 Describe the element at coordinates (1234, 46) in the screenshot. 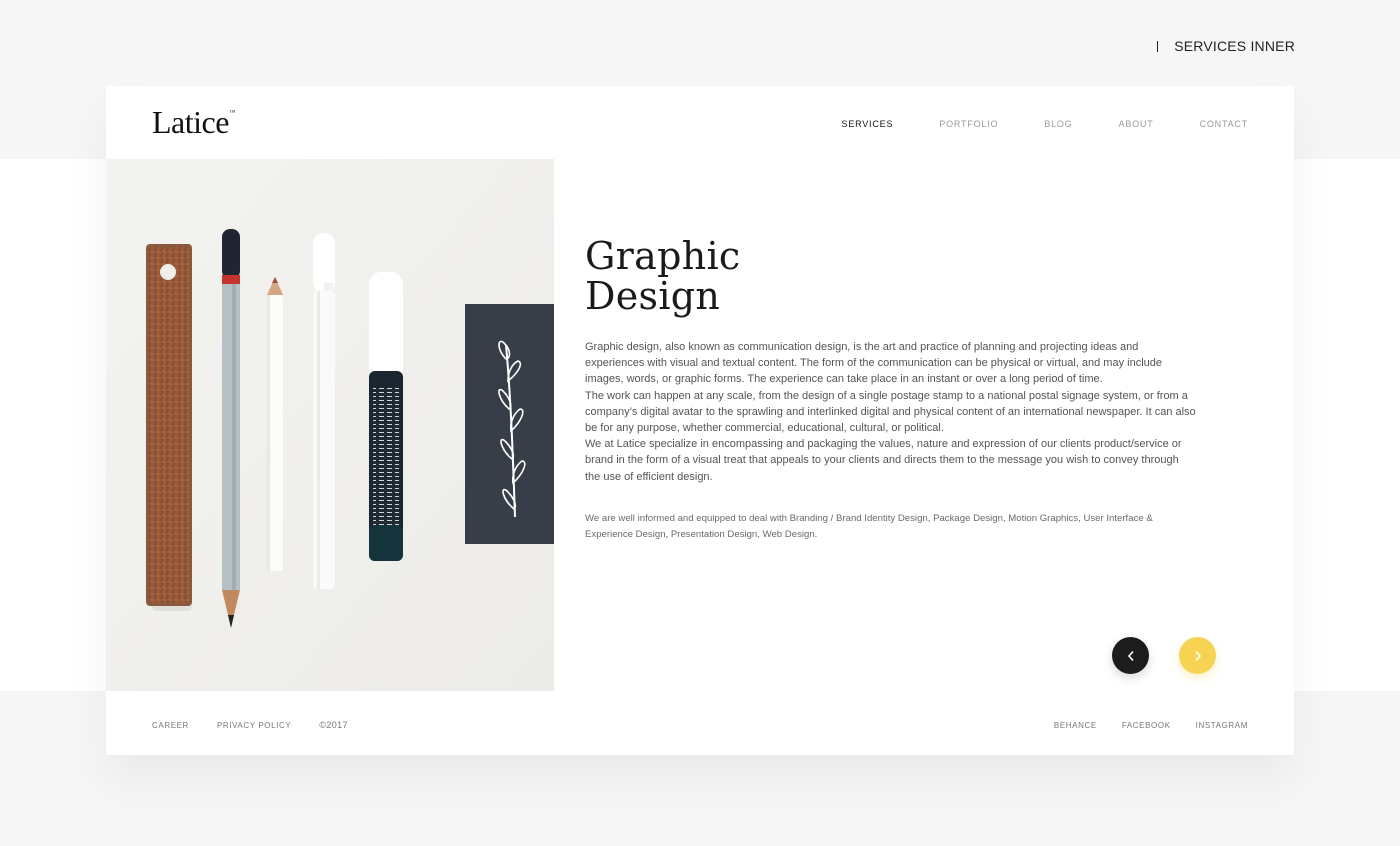

I see `page-label-text: SERVICES INNER` at that location.